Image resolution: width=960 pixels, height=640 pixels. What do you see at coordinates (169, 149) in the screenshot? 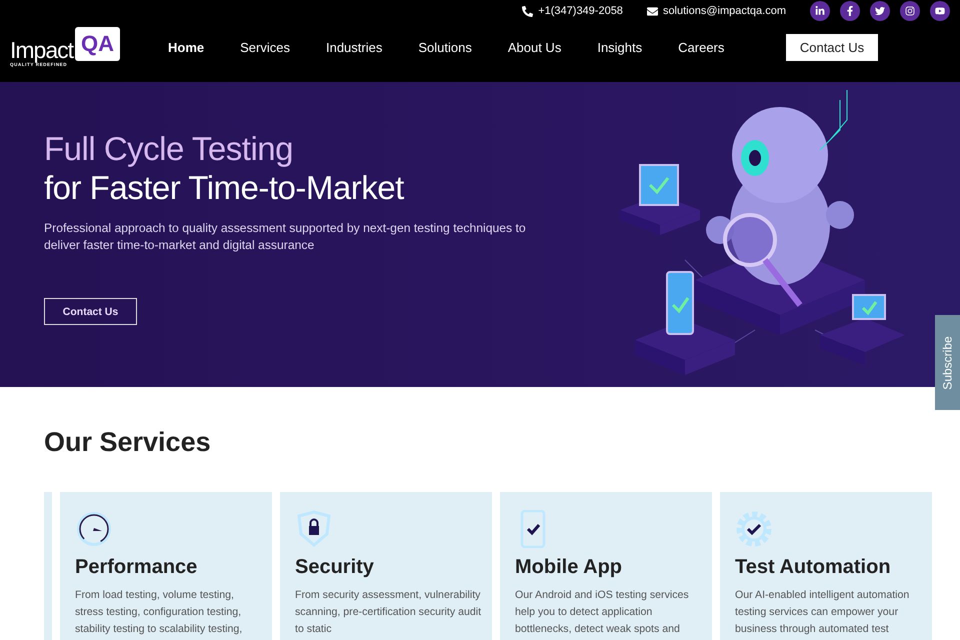
I see `hero-title: Full Cycle Testing` at bounding box center [169, 149].